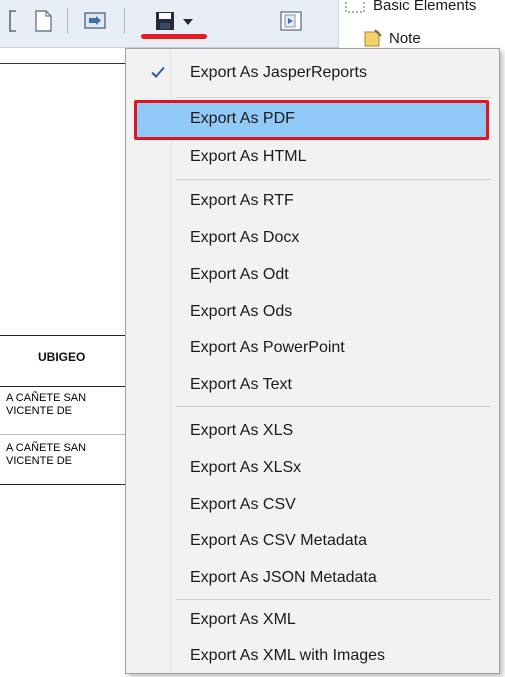 The width and height of the screenshot is (505, 677). What do you see at coordinates (312, 620) in the screenshot?
I see `menu-item-export-xml: Export As XML` at bounding box center [312, 620].